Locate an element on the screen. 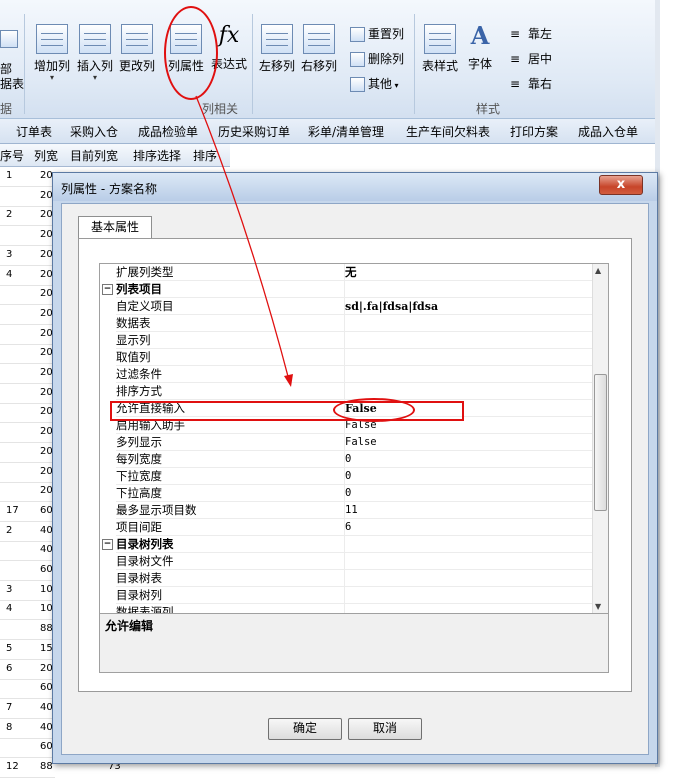  arrow-line is located at coordinates (243, 240).